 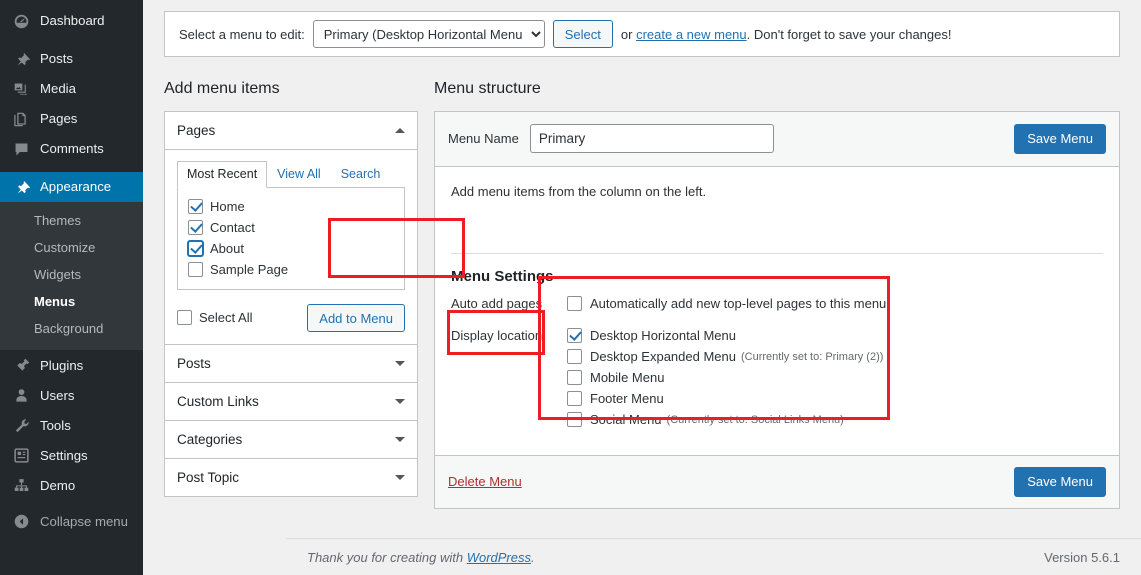 I want to click on sidebar-item-plugins: Plugins, so click(x=71, y=365).